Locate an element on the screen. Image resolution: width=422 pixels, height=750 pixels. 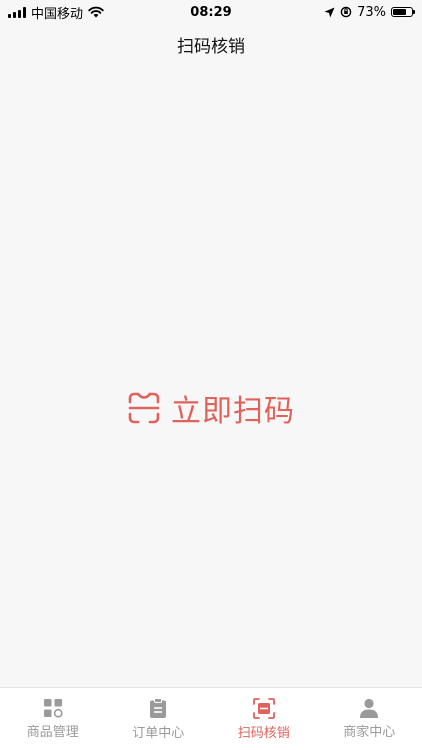
scan-now-label: 立即扫码 is located at coordinates (233, 411).